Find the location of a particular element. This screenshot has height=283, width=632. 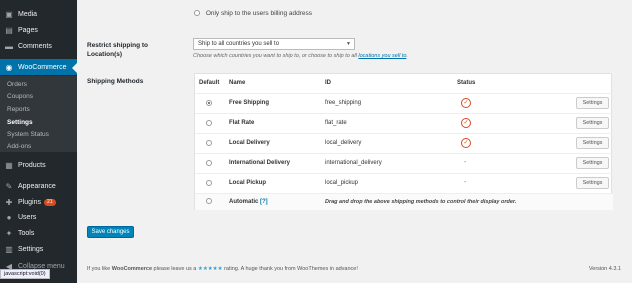

sidebar-item-plugins: ✚ Plugins 21 is located at coordinates (38, 202).